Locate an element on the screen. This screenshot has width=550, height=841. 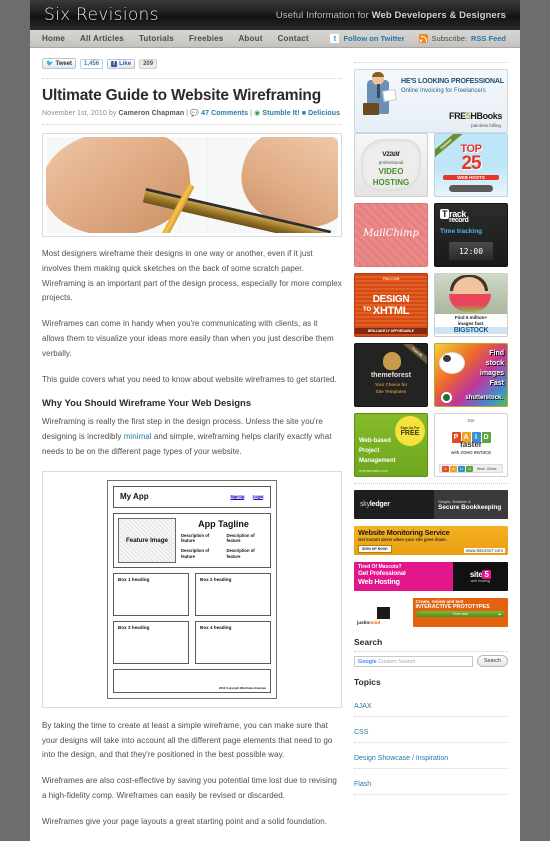
ad-themeforest-sub1: Your Choice for is located at coordinates (391, 384).